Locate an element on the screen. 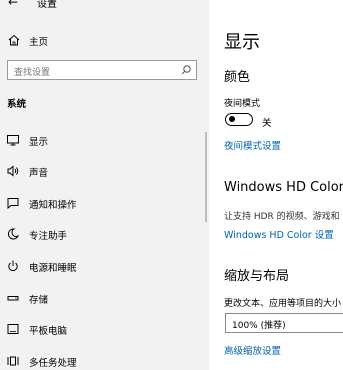 This screenshot has width=343, height=370. power-icon is located at coordinates (13, 266).